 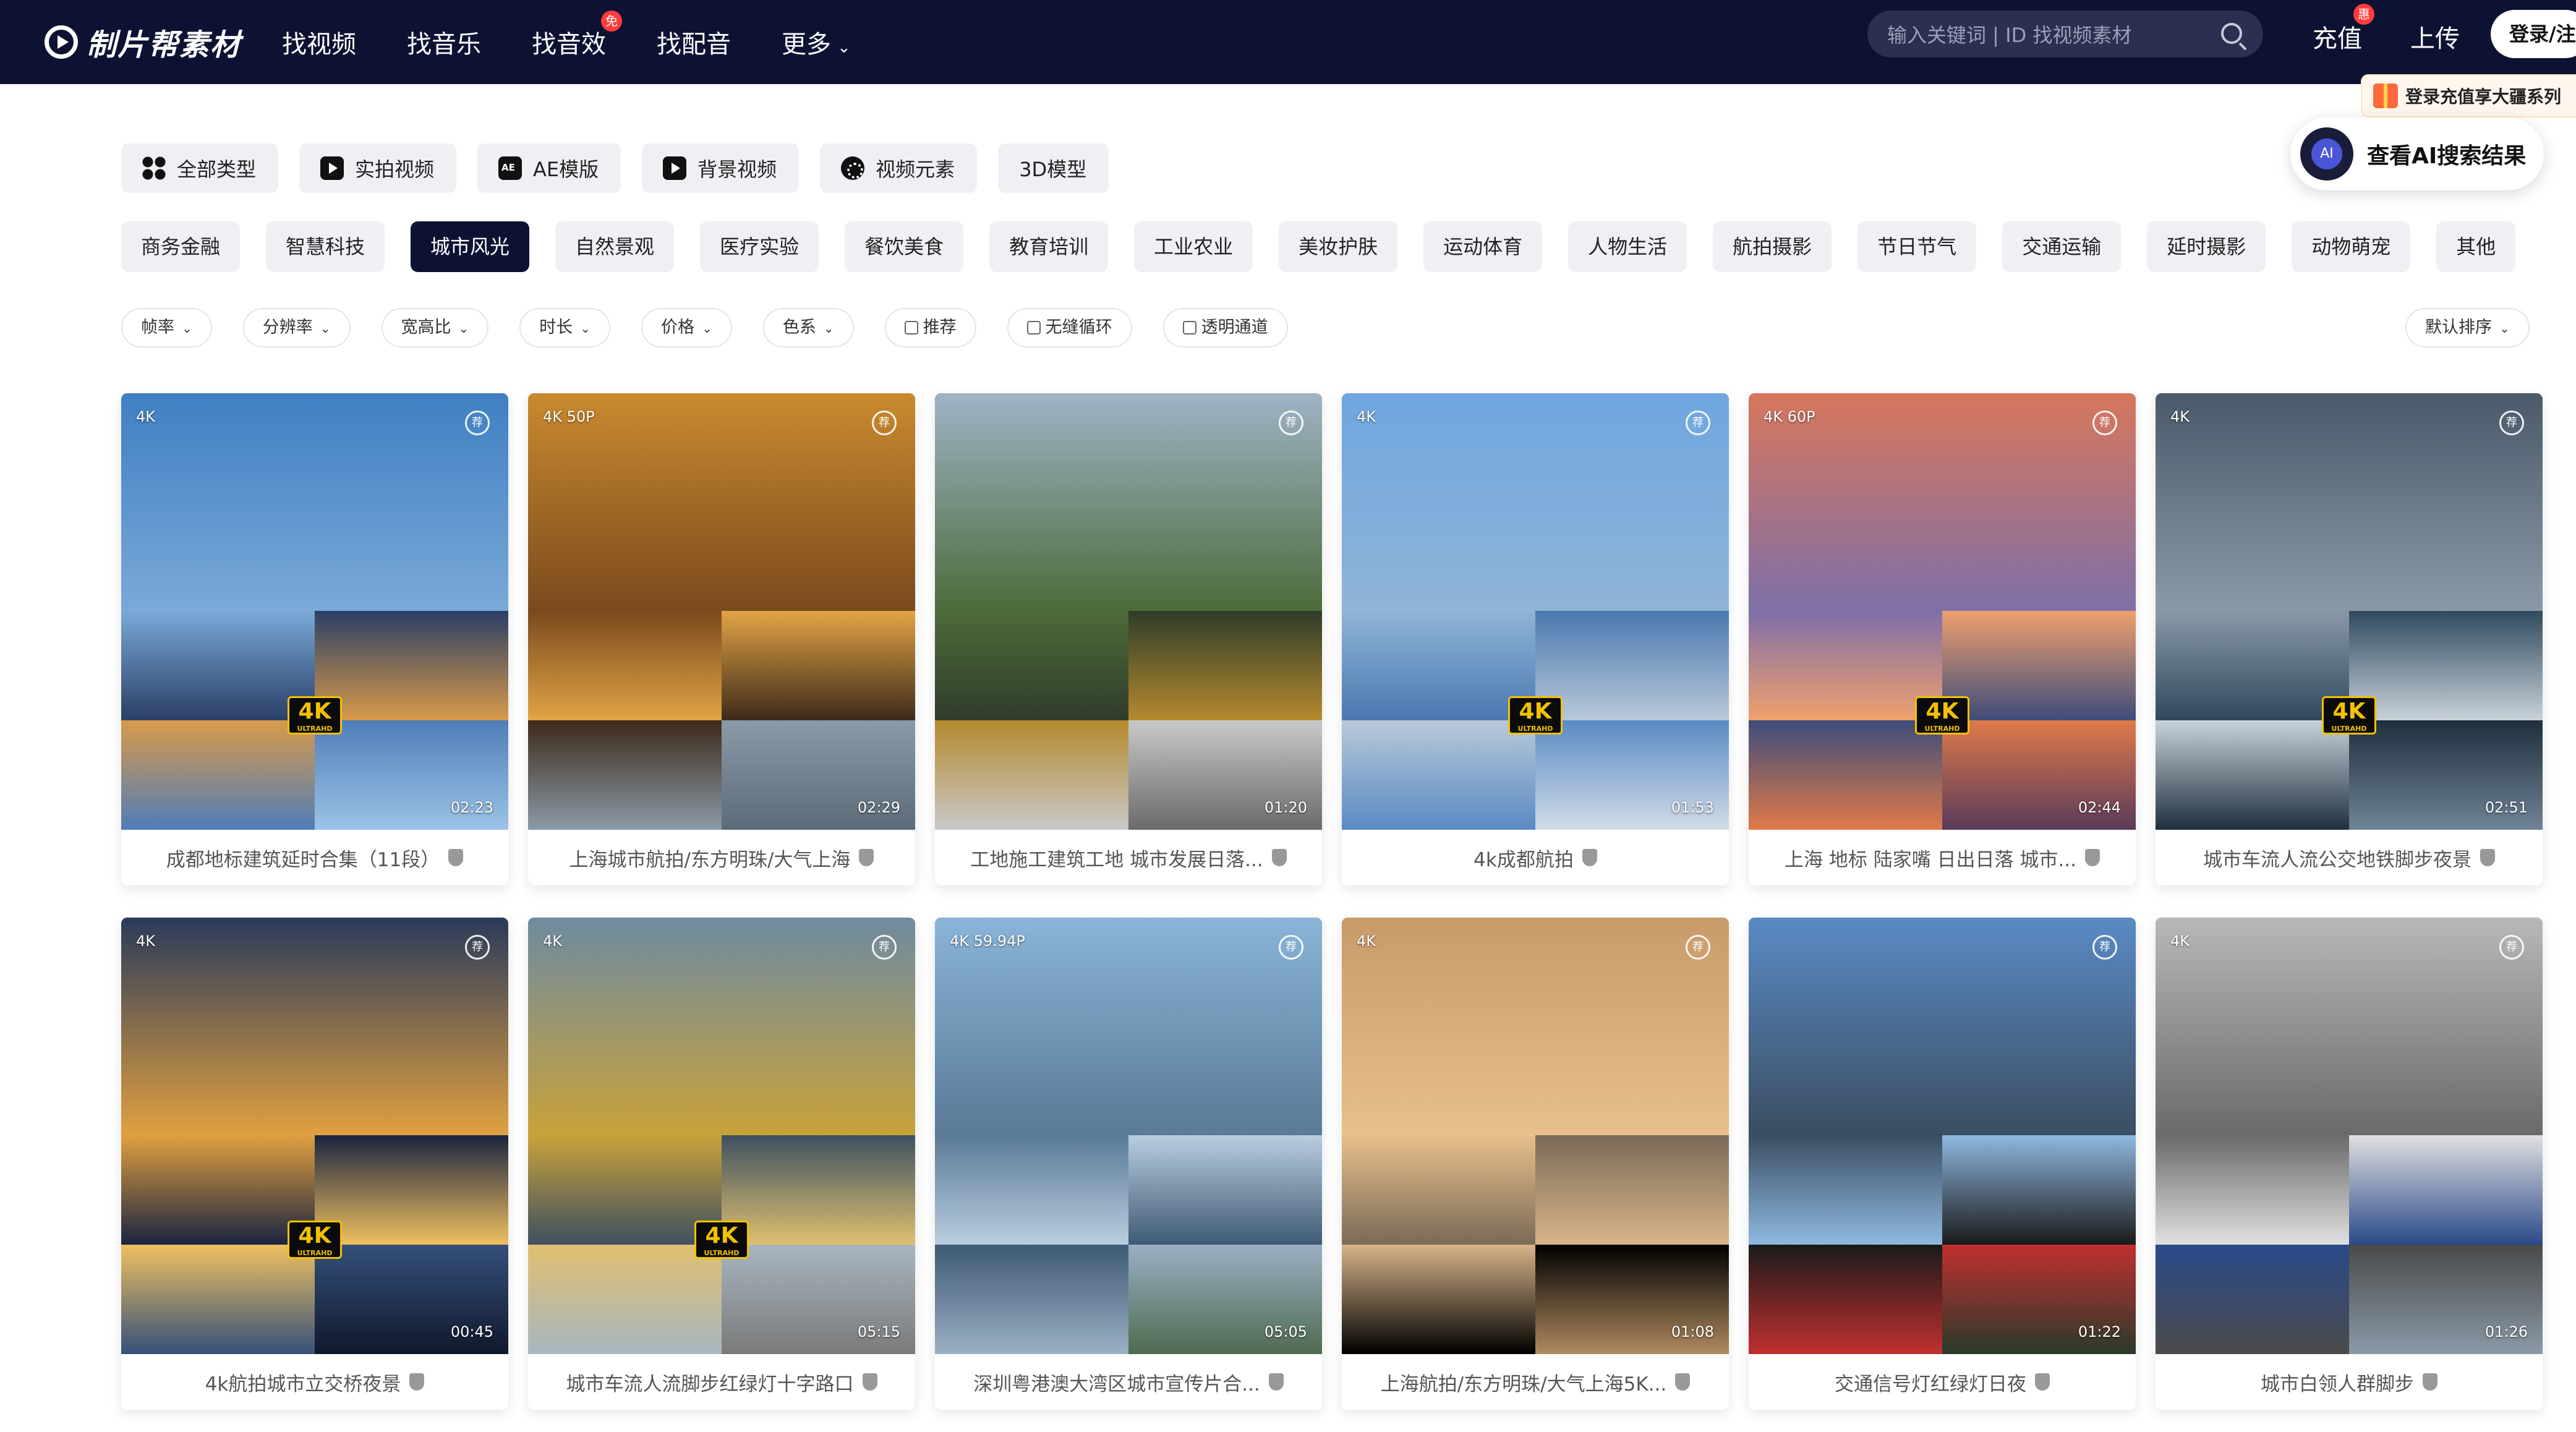 I want to click on sort-dropdown: 默认排序 ⌄, so click(x=2467, y=327).